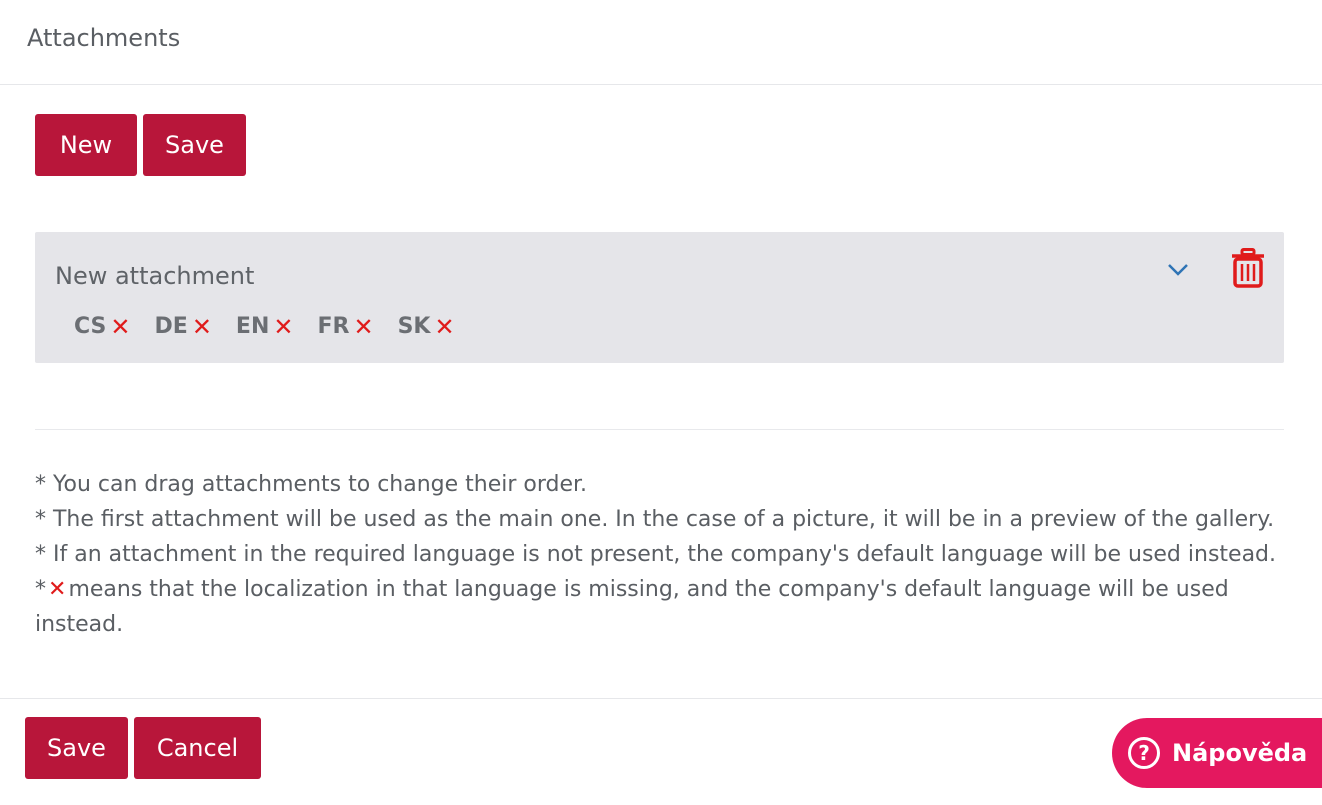  I want to click on help-label: Nápověda, so click(1240, 753).